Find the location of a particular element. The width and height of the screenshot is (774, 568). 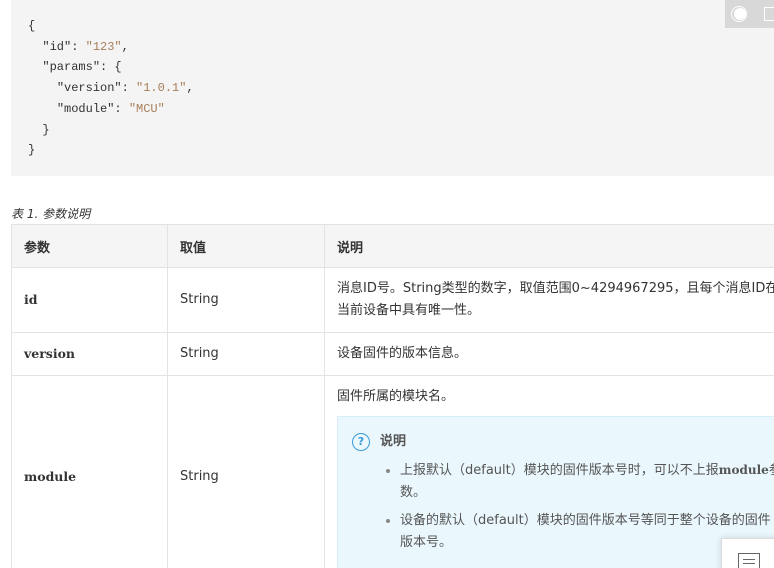

table-caption: 表 1. 参数说明 is located at coordinates (51, 214).